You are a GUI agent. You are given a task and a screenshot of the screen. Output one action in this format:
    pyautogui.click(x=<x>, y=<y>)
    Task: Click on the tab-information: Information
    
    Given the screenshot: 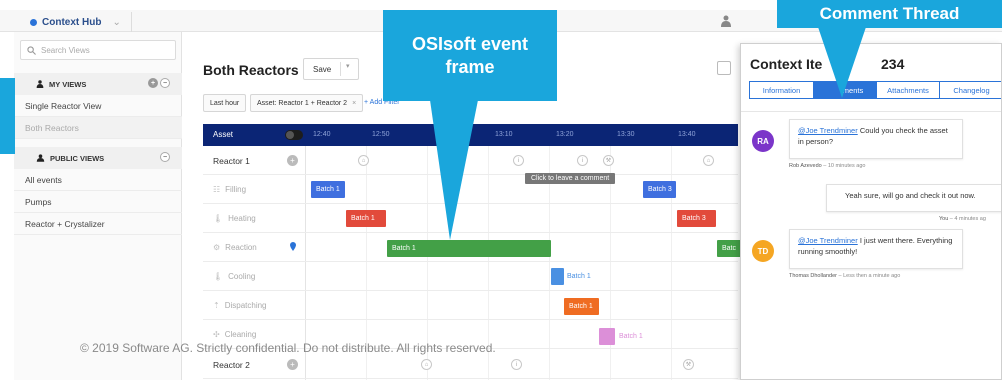 What is the action you would take?
    pyautogui.click(x=781, y=90)
    